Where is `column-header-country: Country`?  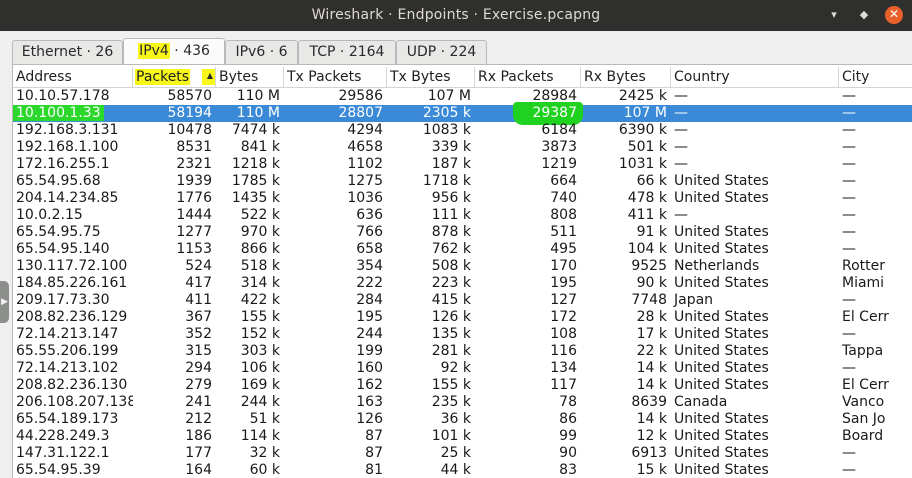
column-header-country: Country is located at coordinates (755, 77).